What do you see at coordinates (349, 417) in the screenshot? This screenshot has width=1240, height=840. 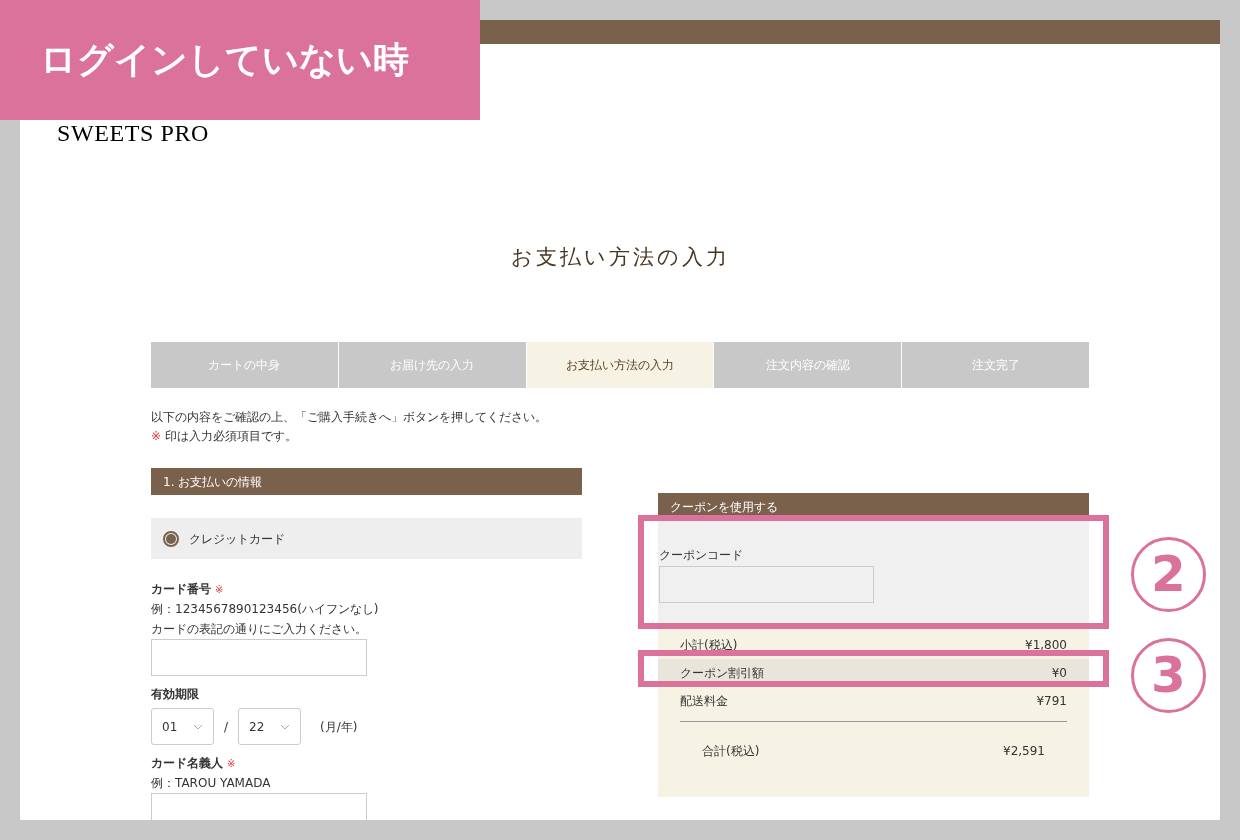 I see `instruction-text: 以下の内容をご確認の上、「ご購入手続きへ」ボタンを押してください。` at bounding box center [349, 417].